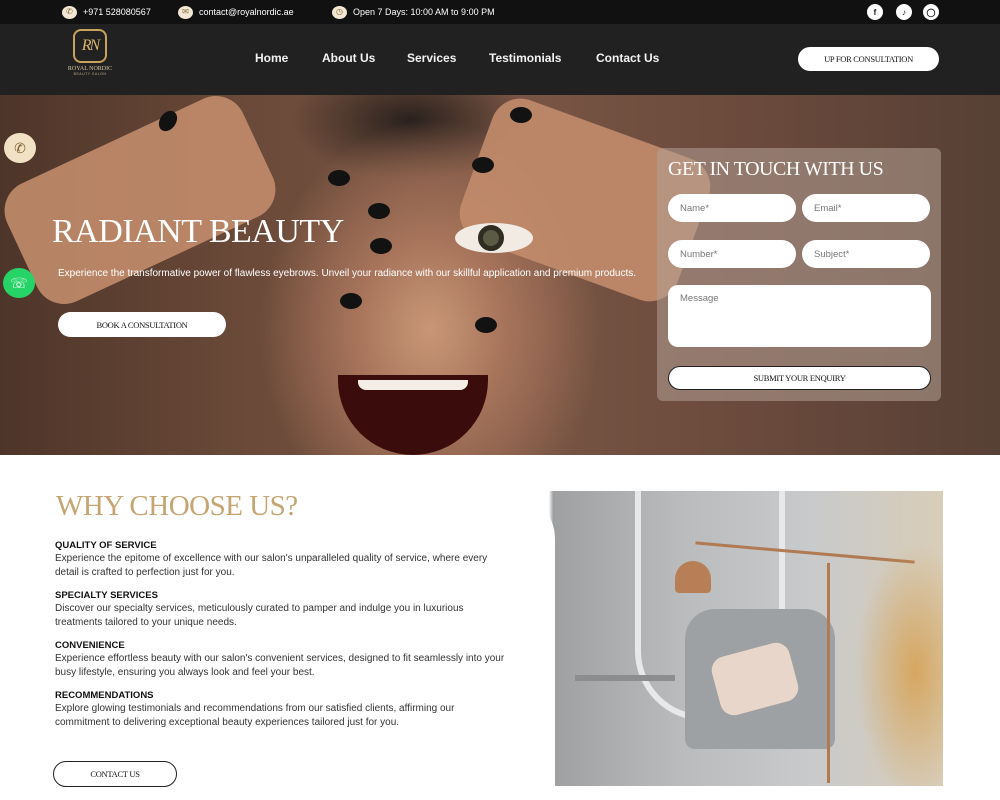 The height and width of the screenshot is (800, 1000). Describe the element at coordinates (339, 12) in the screenshot. I see `clock-icon: ◷` at that location.